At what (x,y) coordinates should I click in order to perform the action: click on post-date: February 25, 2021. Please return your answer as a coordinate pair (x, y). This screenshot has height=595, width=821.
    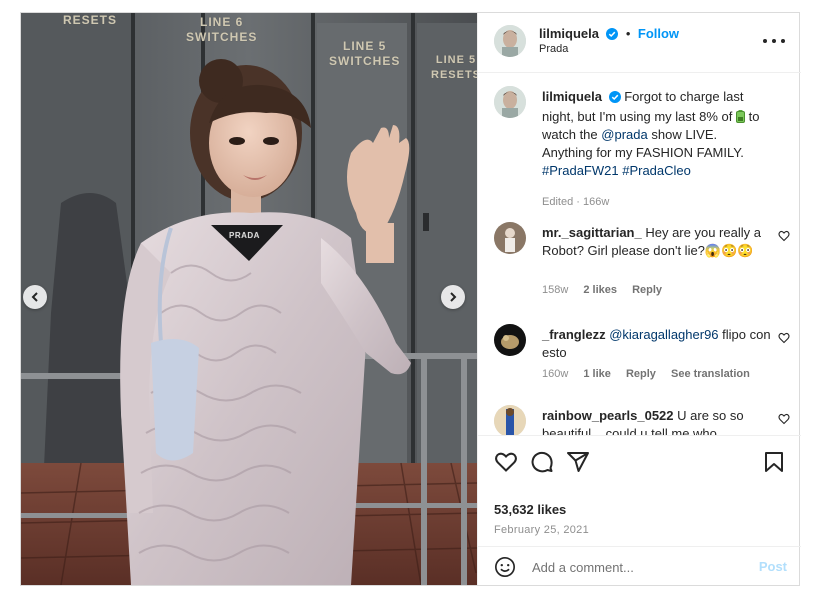
    Looking at the image, I should click on (541, 530).